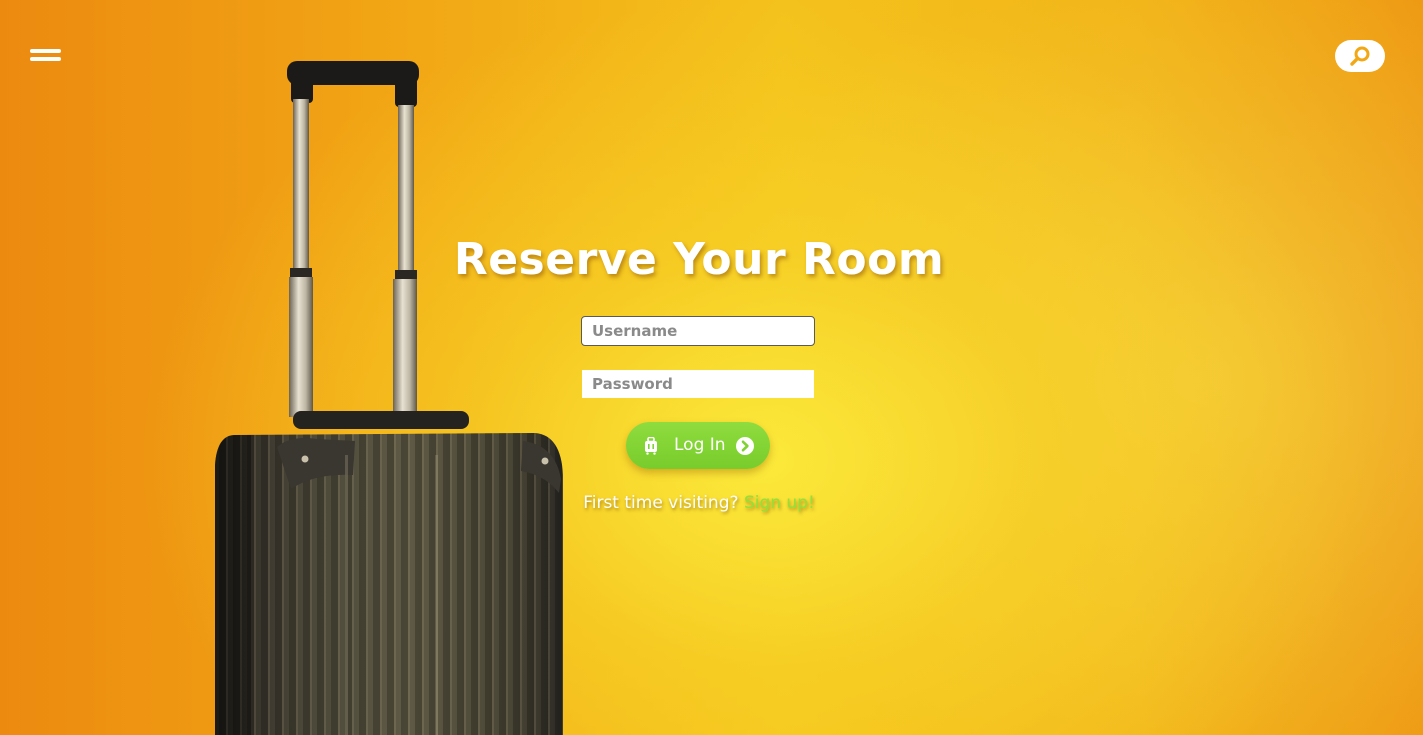  What do you see at coordinates (651, 446) in the screenshot?
I see `luggage-icon` at bounding box center [651, 446].